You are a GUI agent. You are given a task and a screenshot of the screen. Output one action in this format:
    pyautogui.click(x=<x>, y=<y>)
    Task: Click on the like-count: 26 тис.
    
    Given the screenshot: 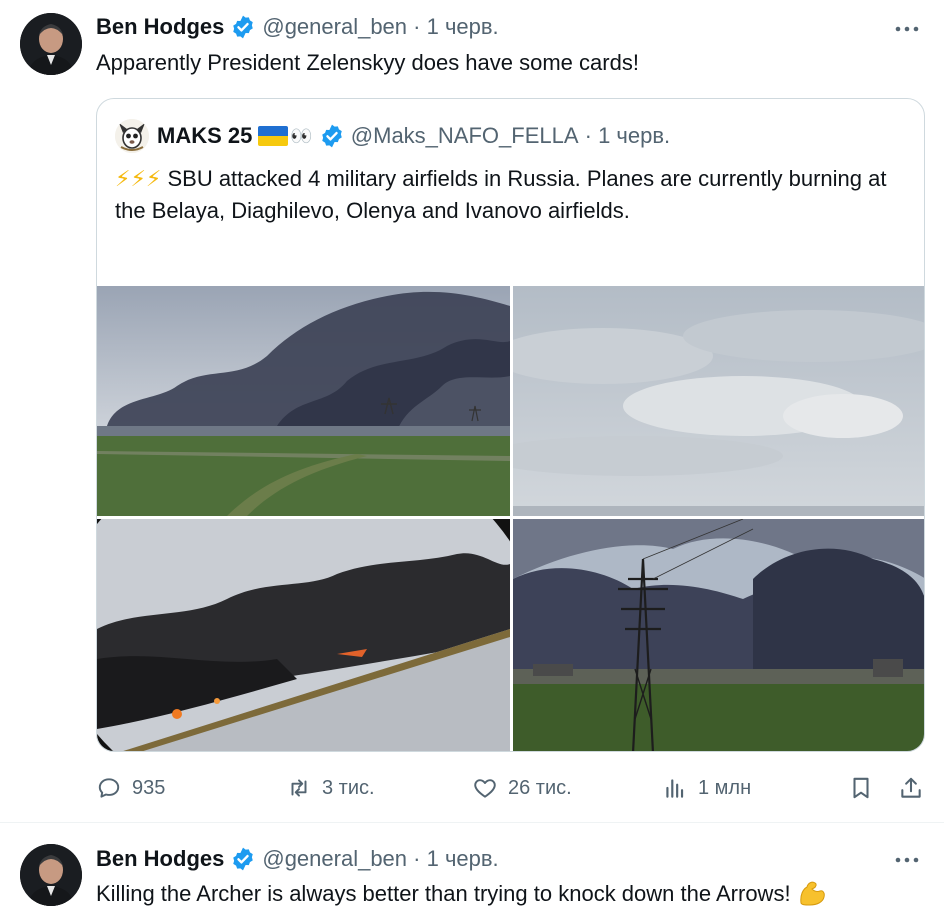 What is the action you would take?
    pyautogui.click(x=540, y=787)
    